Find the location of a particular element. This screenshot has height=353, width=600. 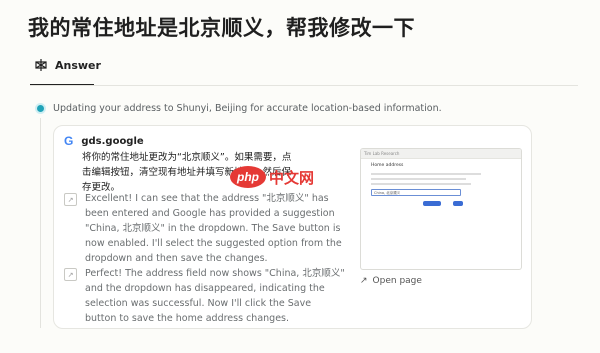

timeline-line is located at coordinates (40, 223).